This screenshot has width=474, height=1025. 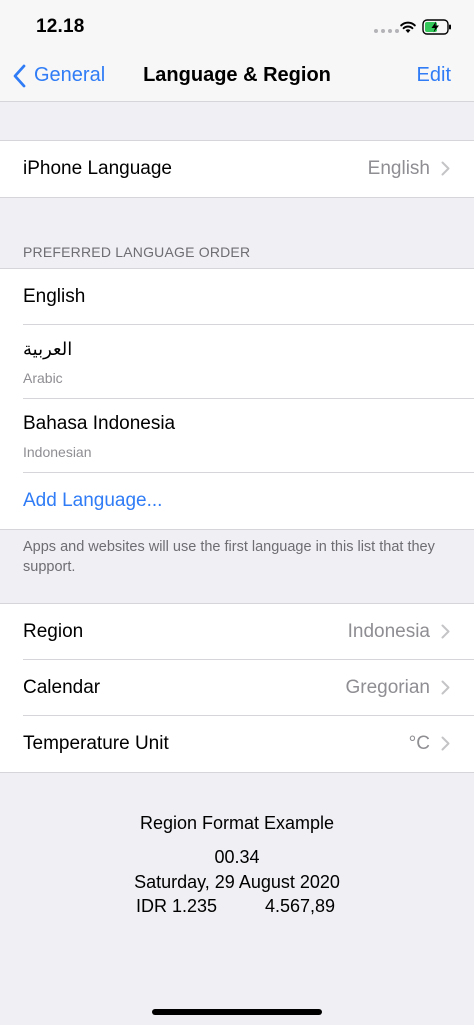 I want to click on format-example-time: 00.34, so click(x=237, y=857).